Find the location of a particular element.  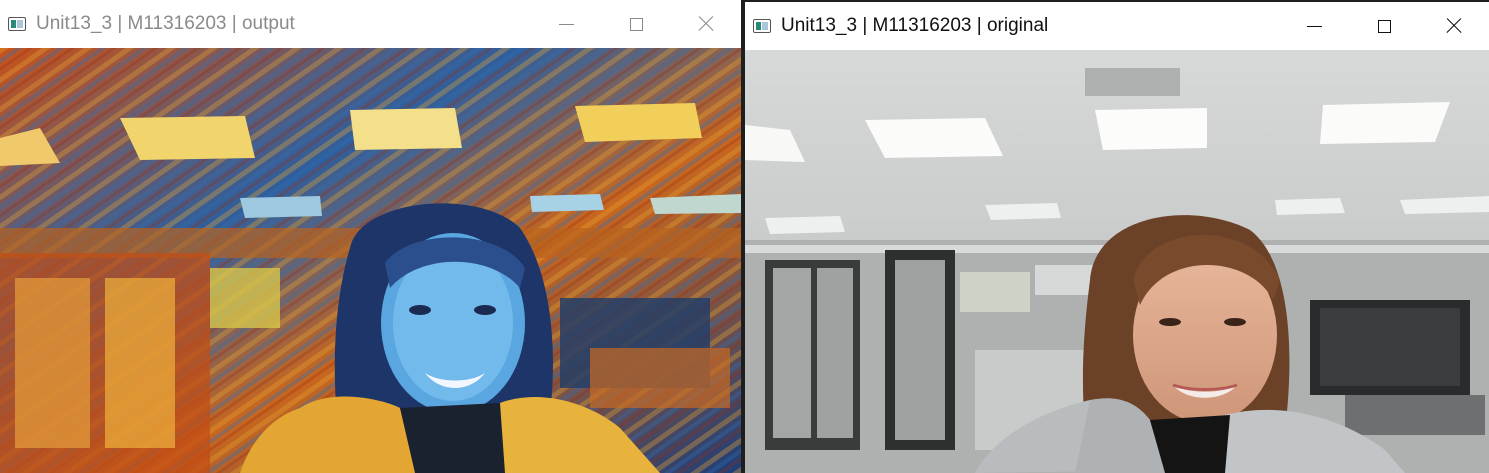

output-close-button is located at coordinates (706, 24).